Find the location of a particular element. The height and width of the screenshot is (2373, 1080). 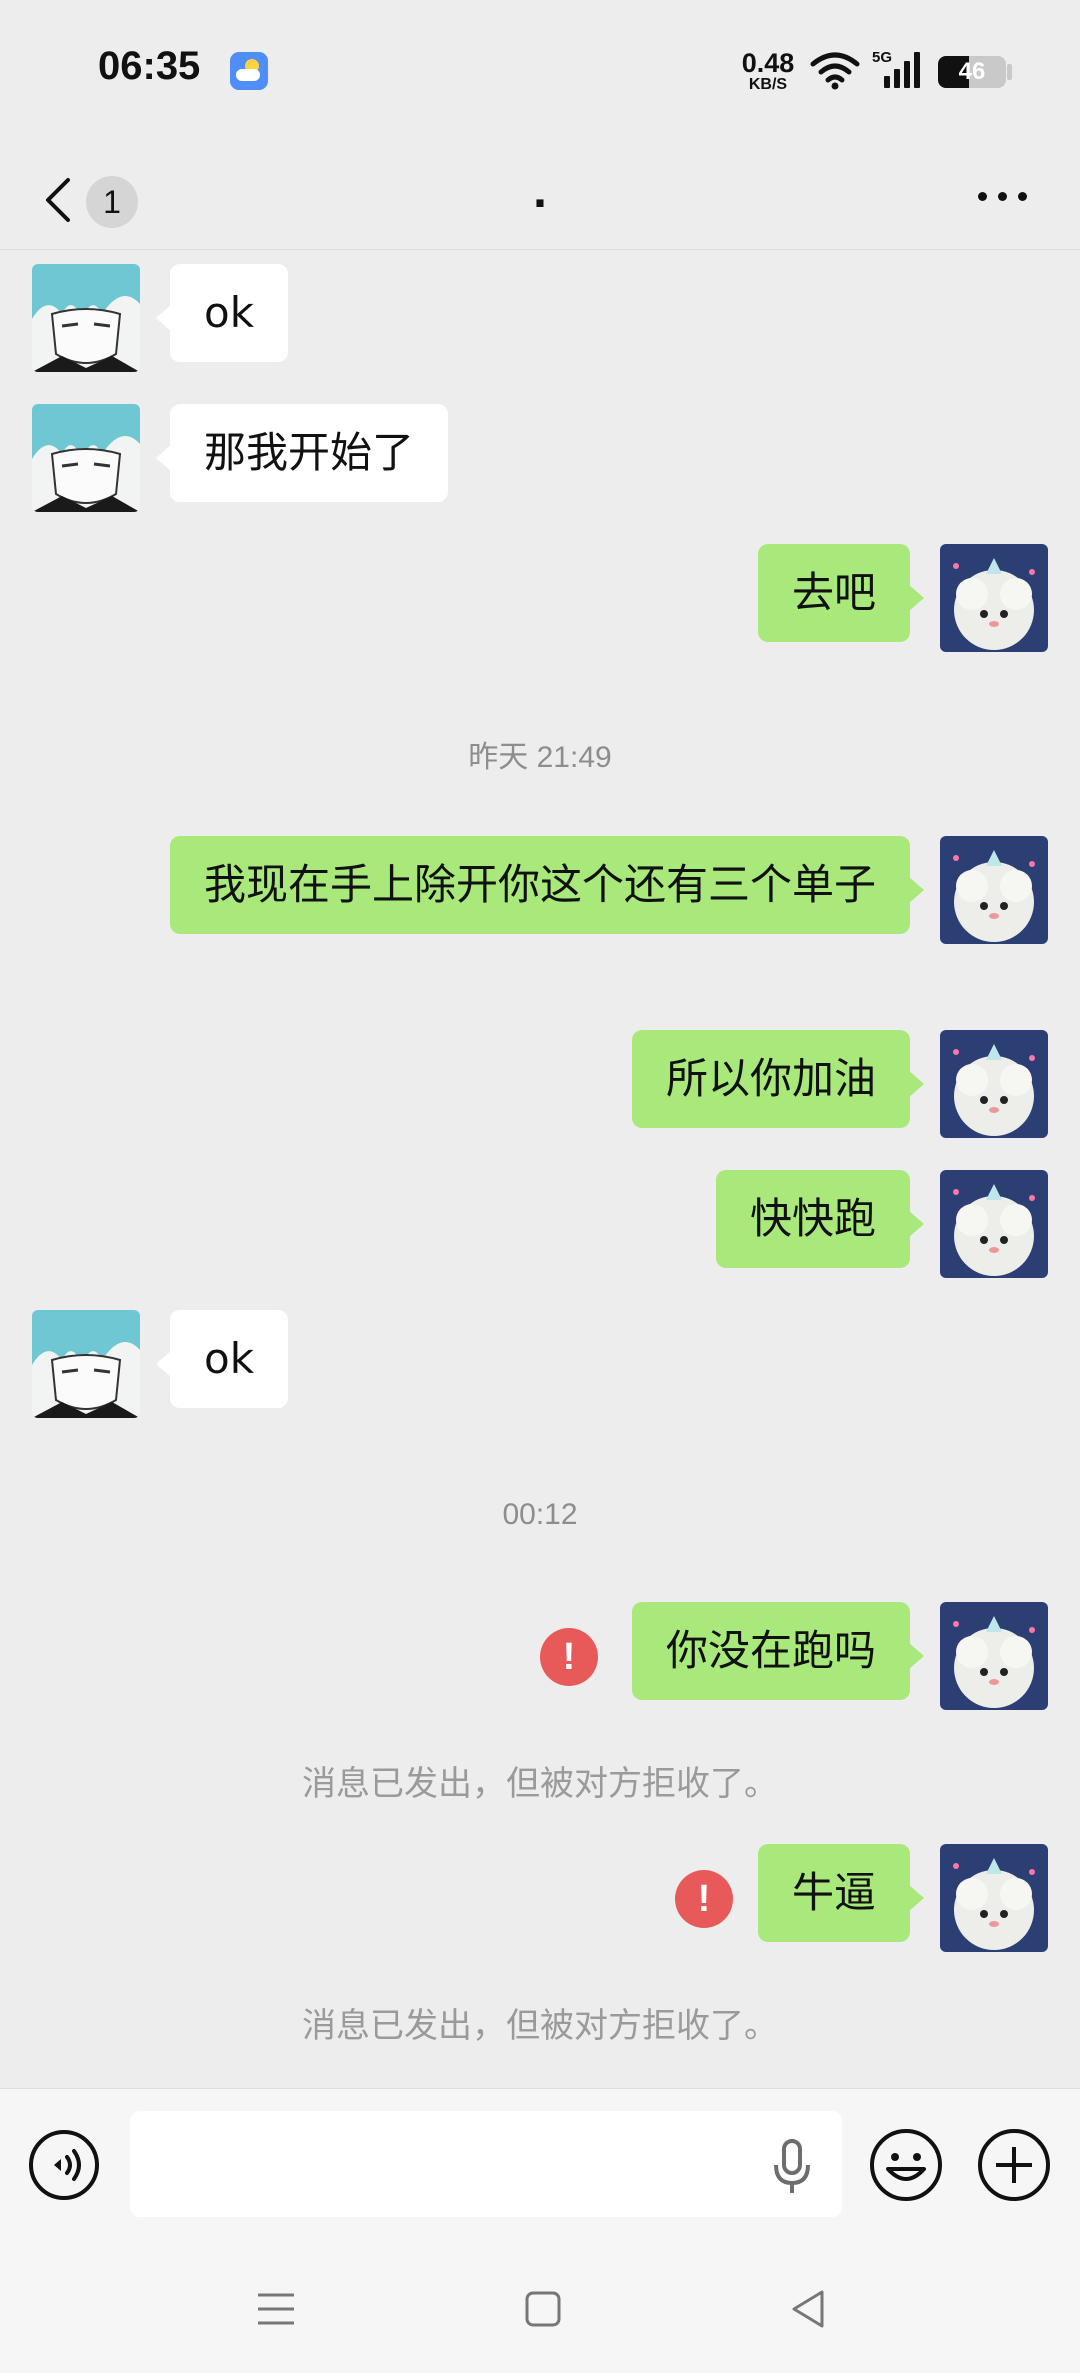

microphone-icon is located at coordinates (792, 2167).